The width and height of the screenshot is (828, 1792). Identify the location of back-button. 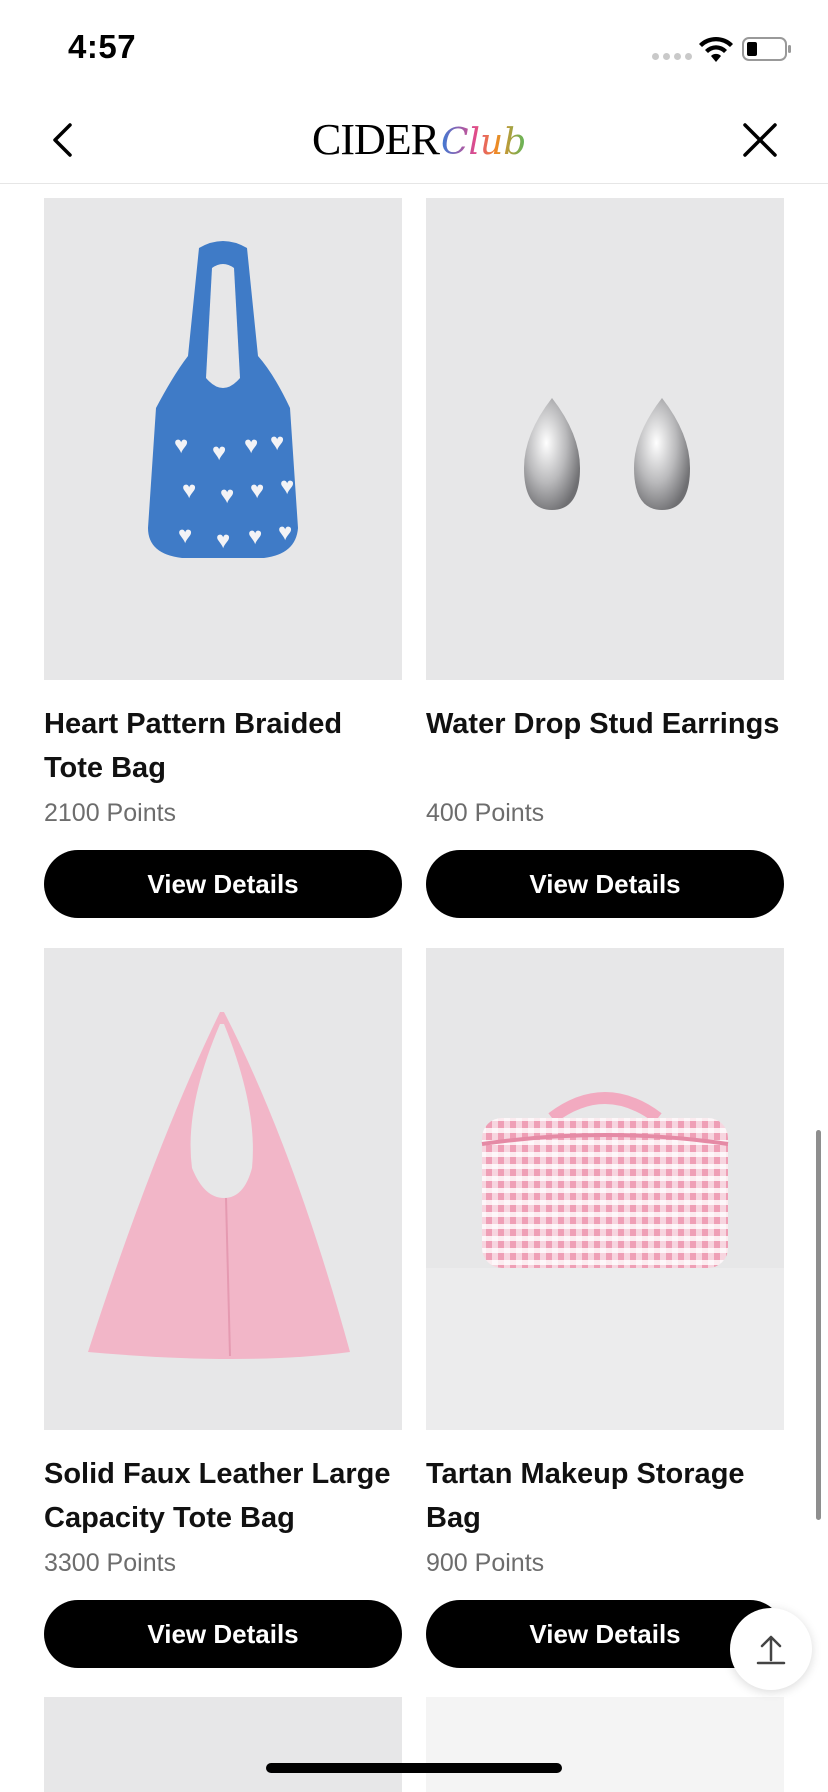
(62, 140).